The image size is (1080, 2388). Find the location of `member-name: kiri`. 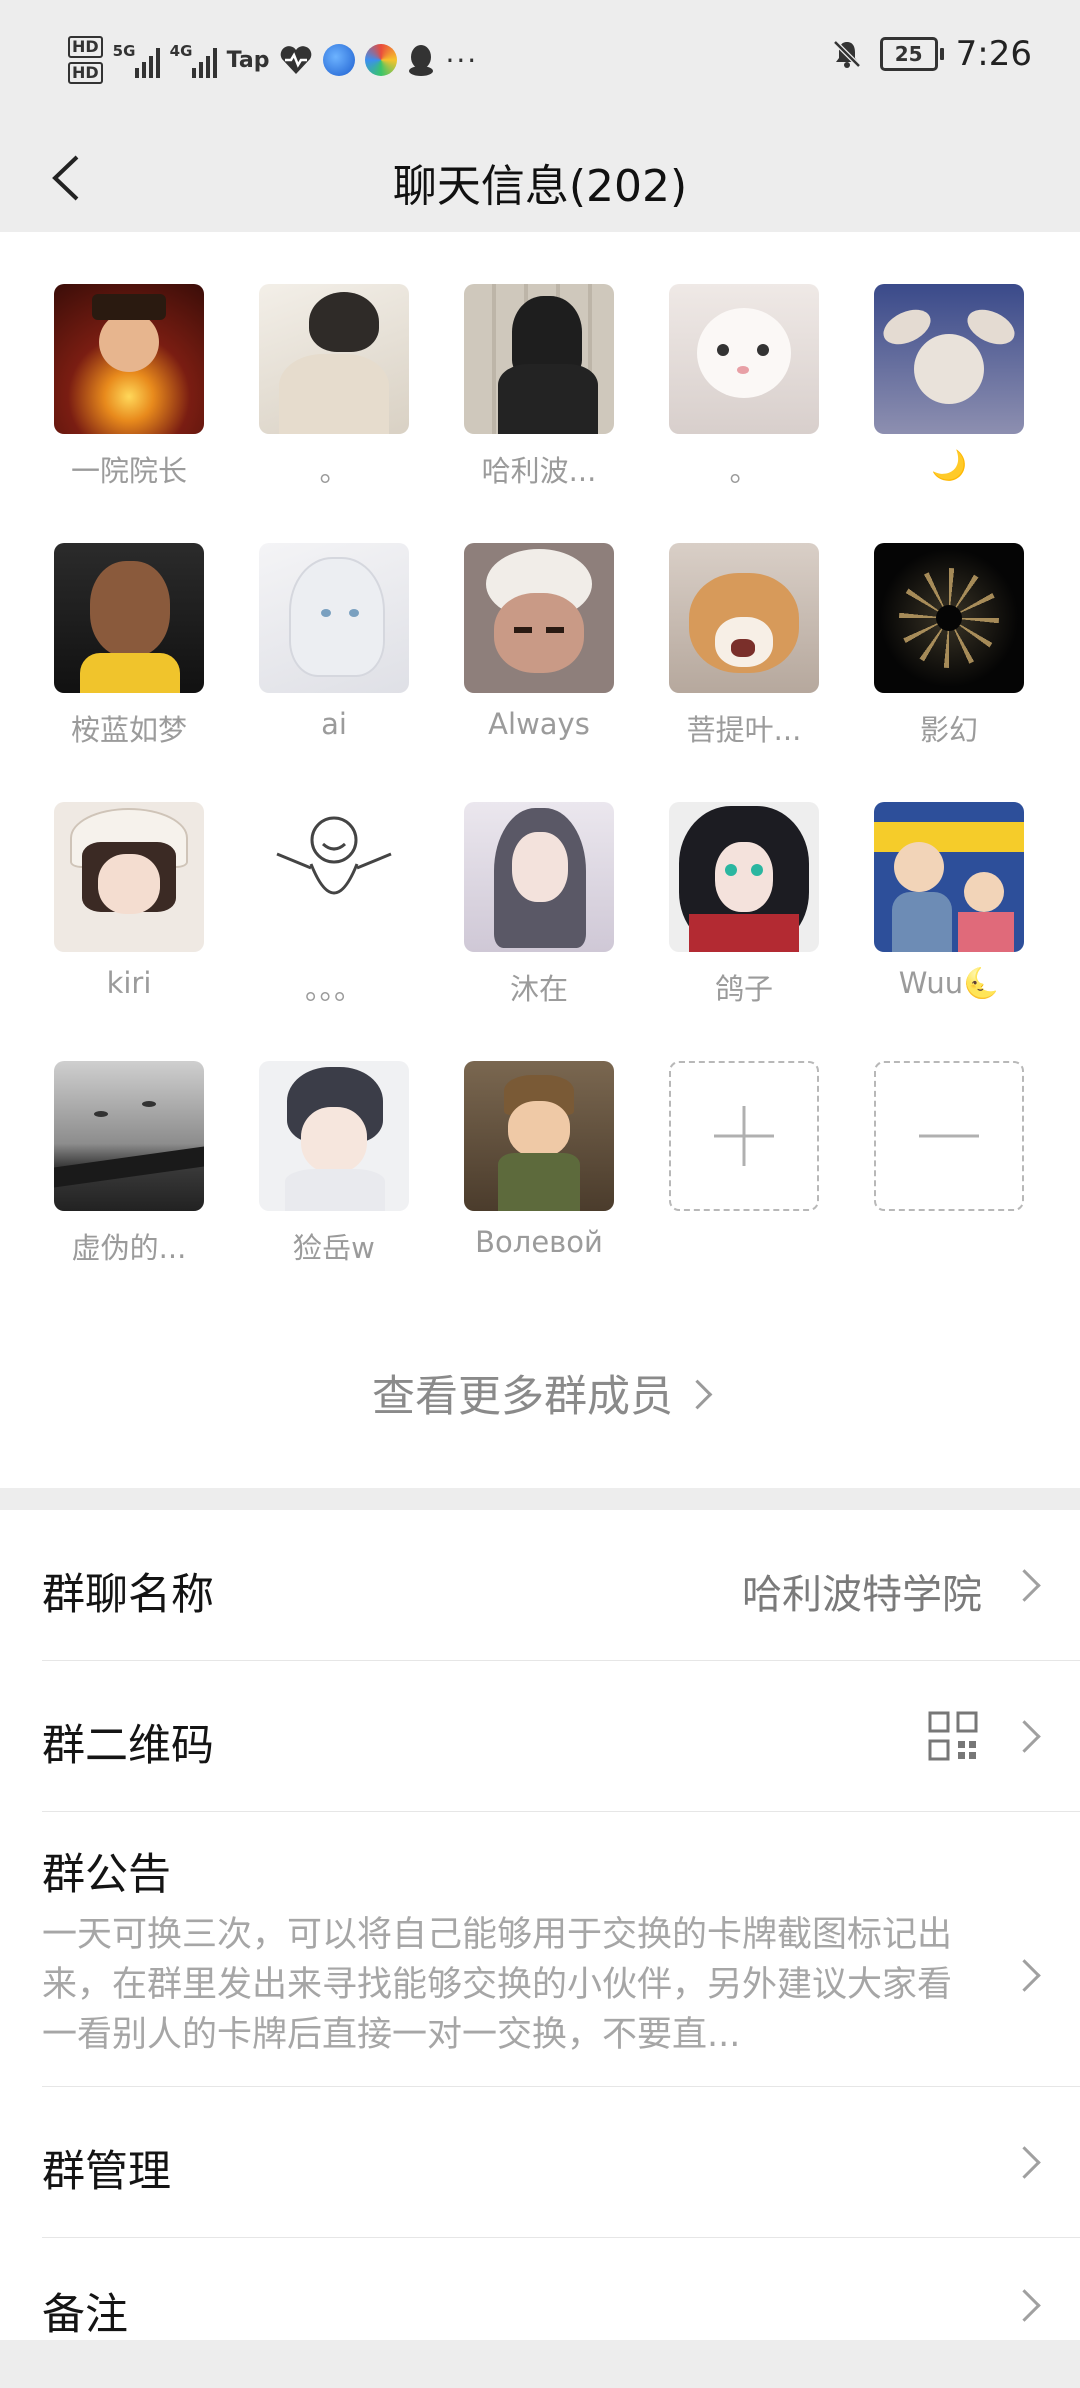

member-name: kiri is located at coordinates (129, 983).